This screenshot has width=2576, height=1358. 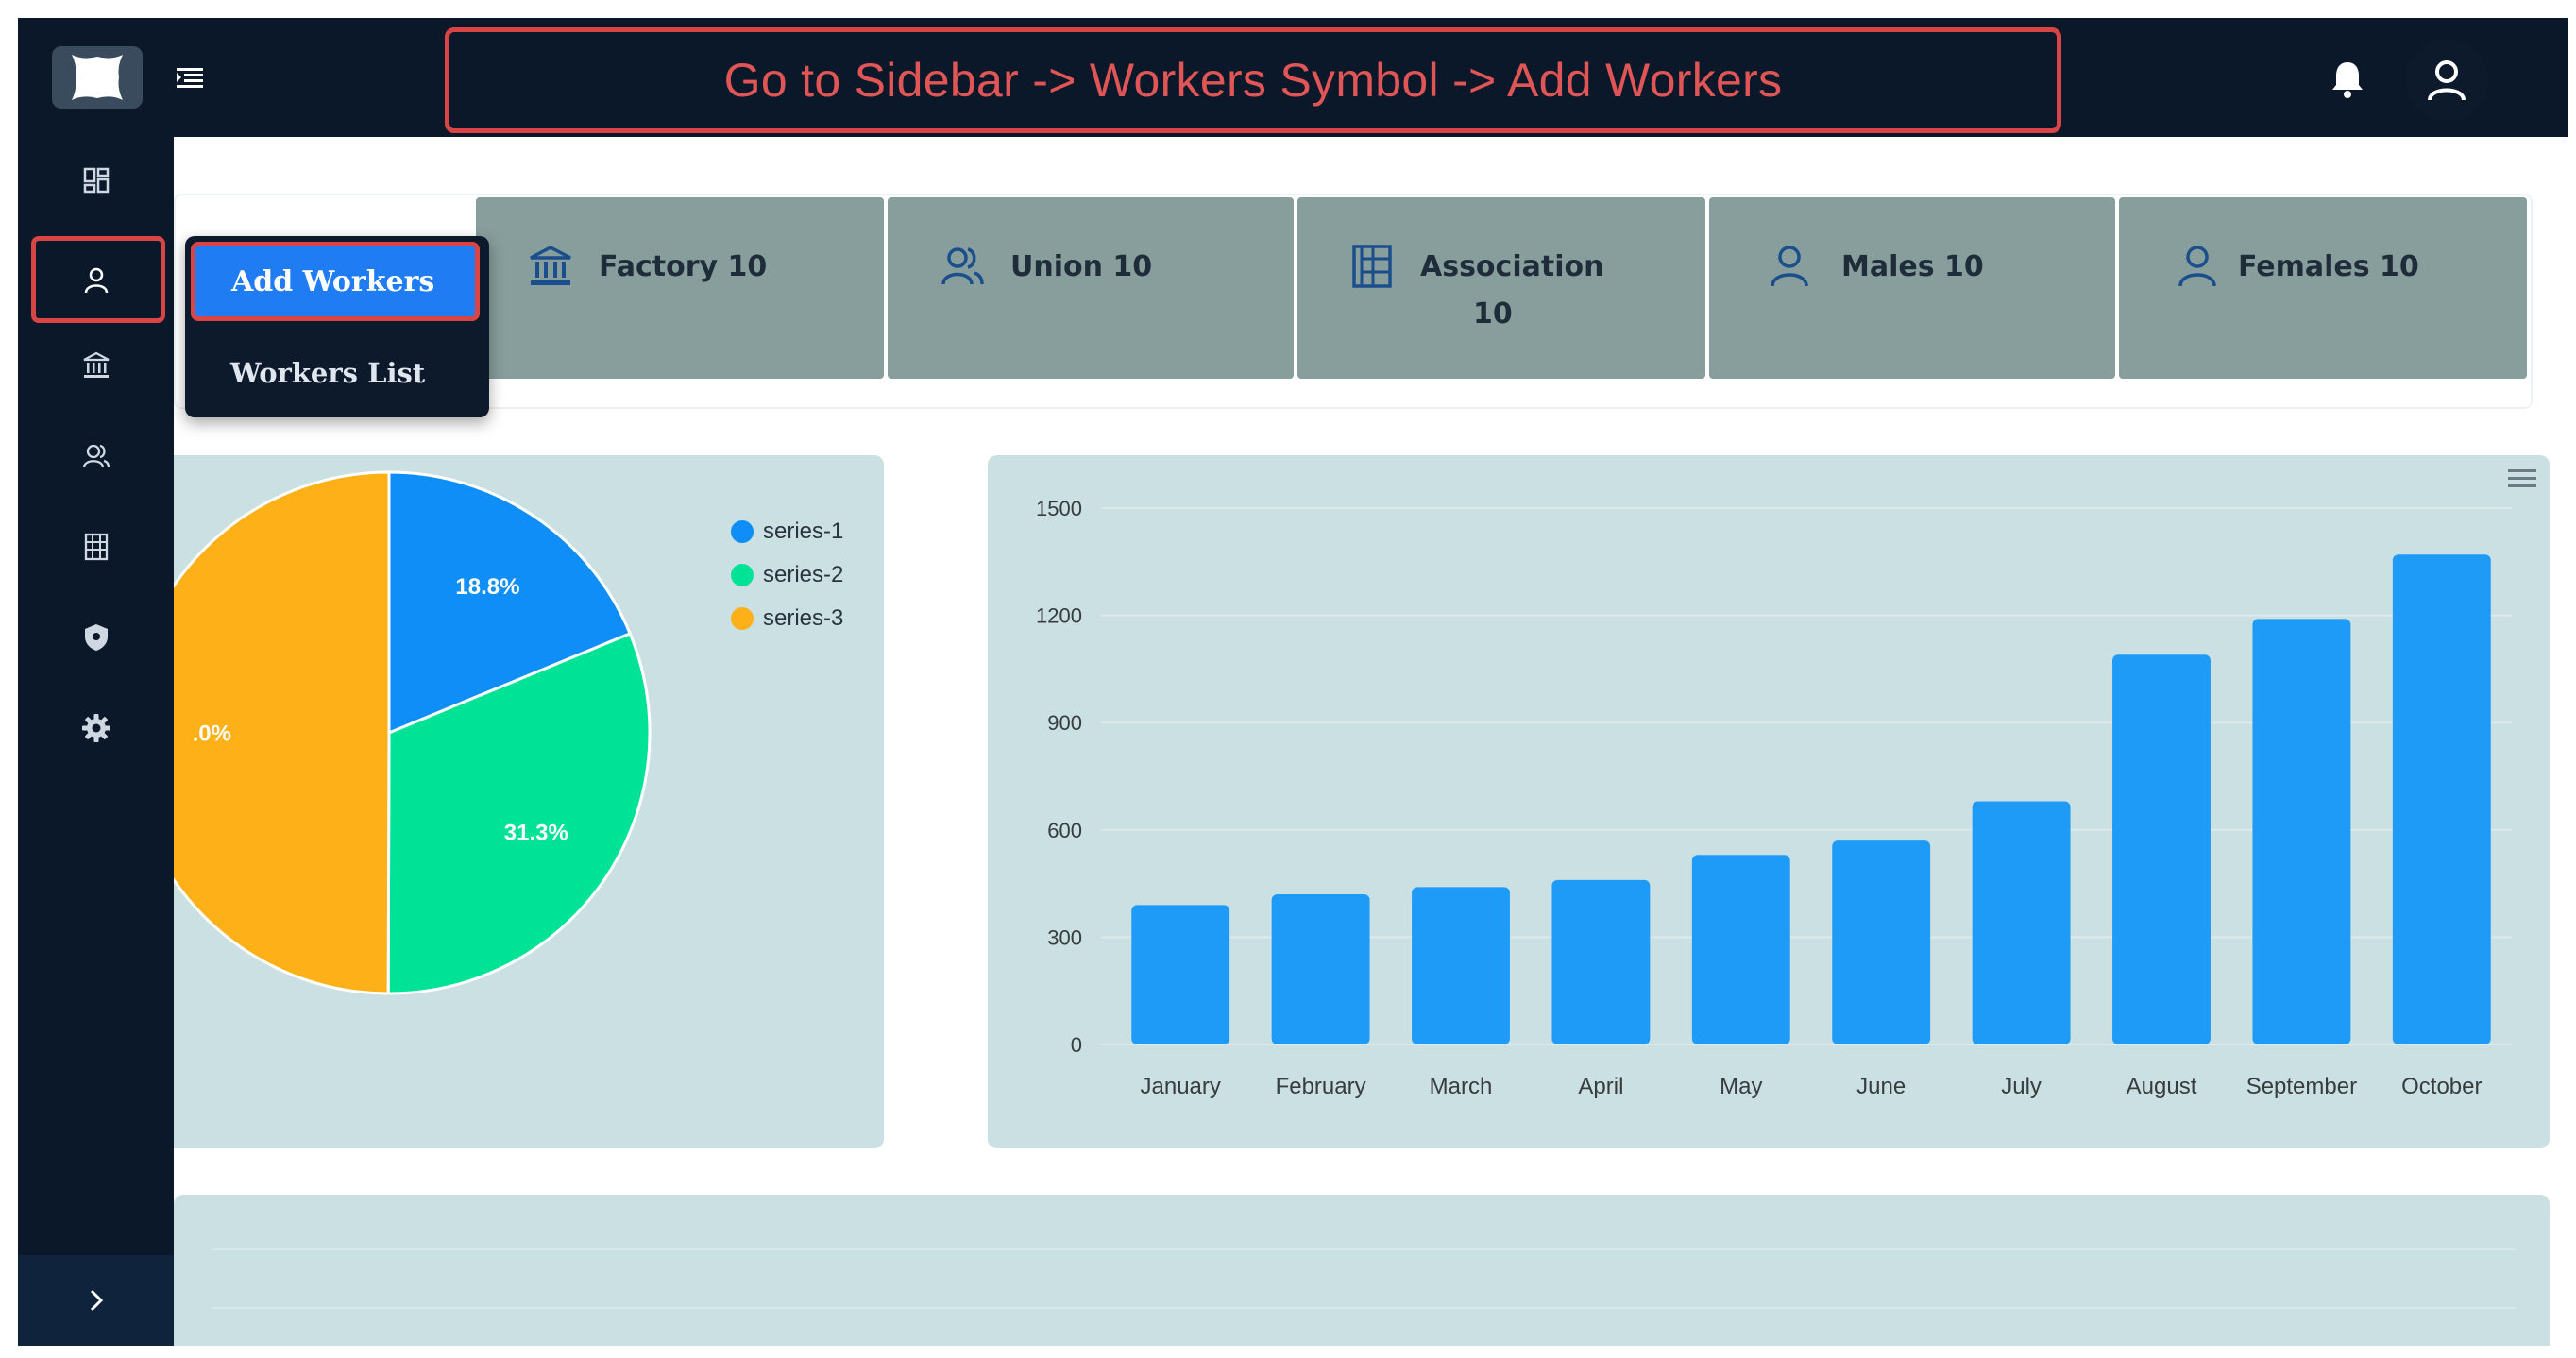 I want to click on dashboard-icon, so click(x=96, y=180).